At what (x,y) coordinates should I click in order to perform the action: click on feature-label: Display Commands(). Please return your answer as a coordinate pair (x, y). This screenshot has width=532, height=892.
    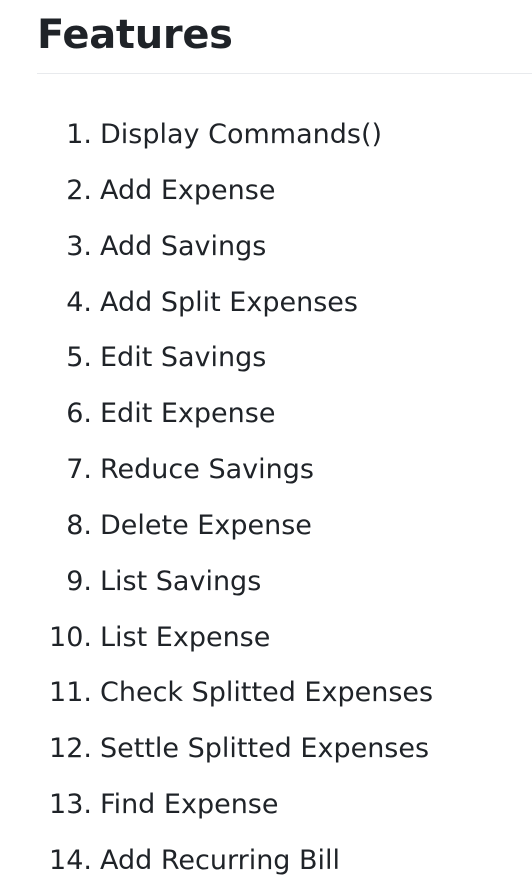
    Looking at the image, I should click on (241, 134).